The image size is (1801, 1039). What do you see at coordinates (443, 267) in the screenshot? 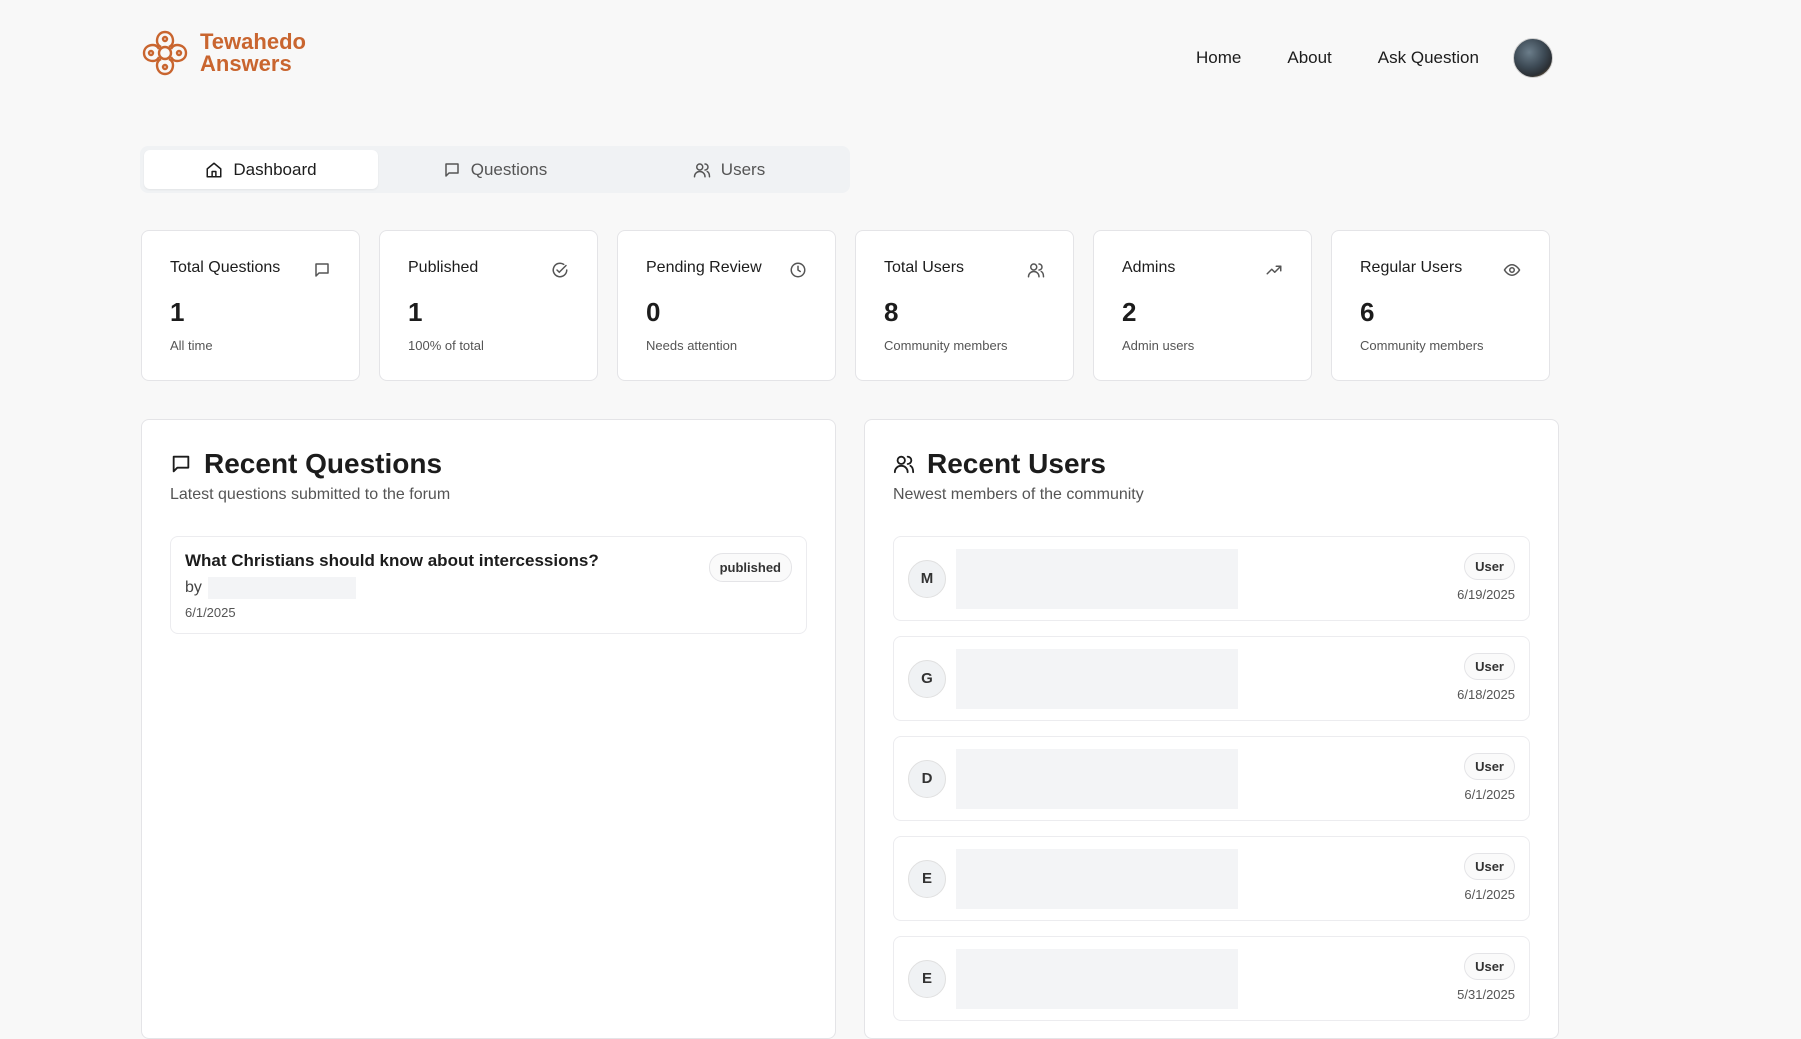
I see `stat-title: Published` at bounding box center [443, 267].